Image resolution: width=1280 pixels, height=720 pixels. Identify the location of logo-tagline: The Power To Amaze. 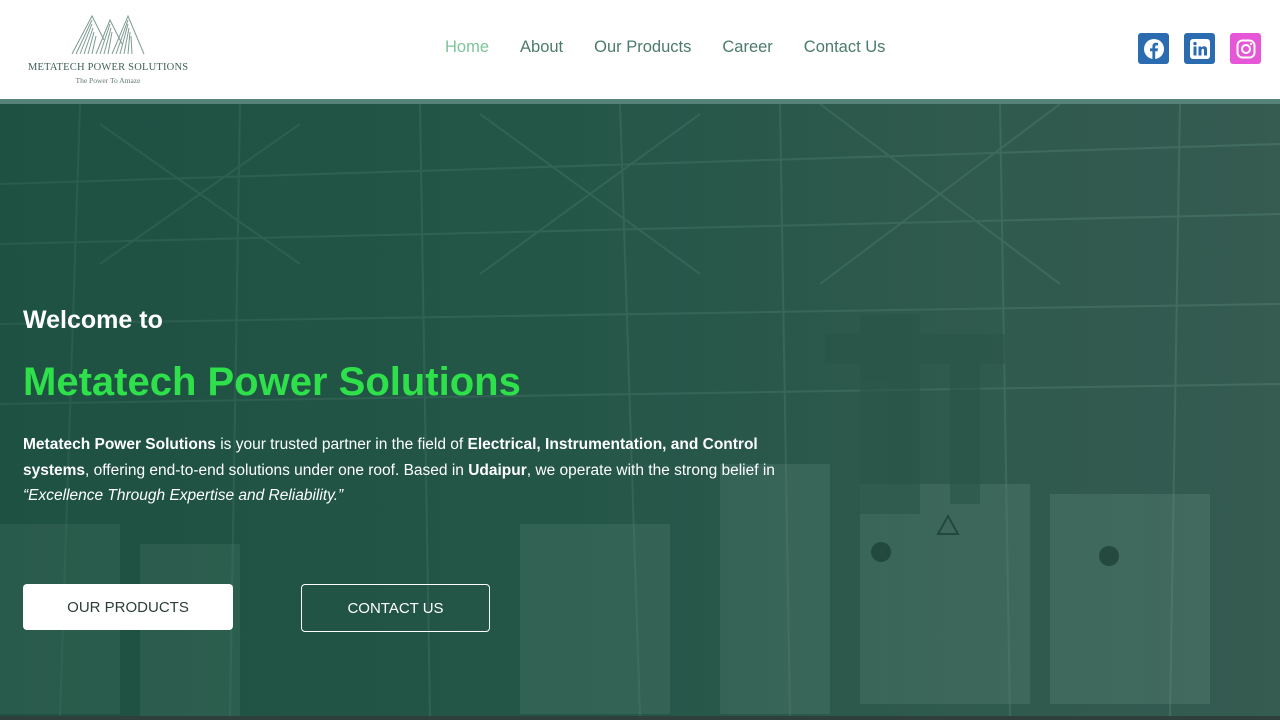
(108, 80).